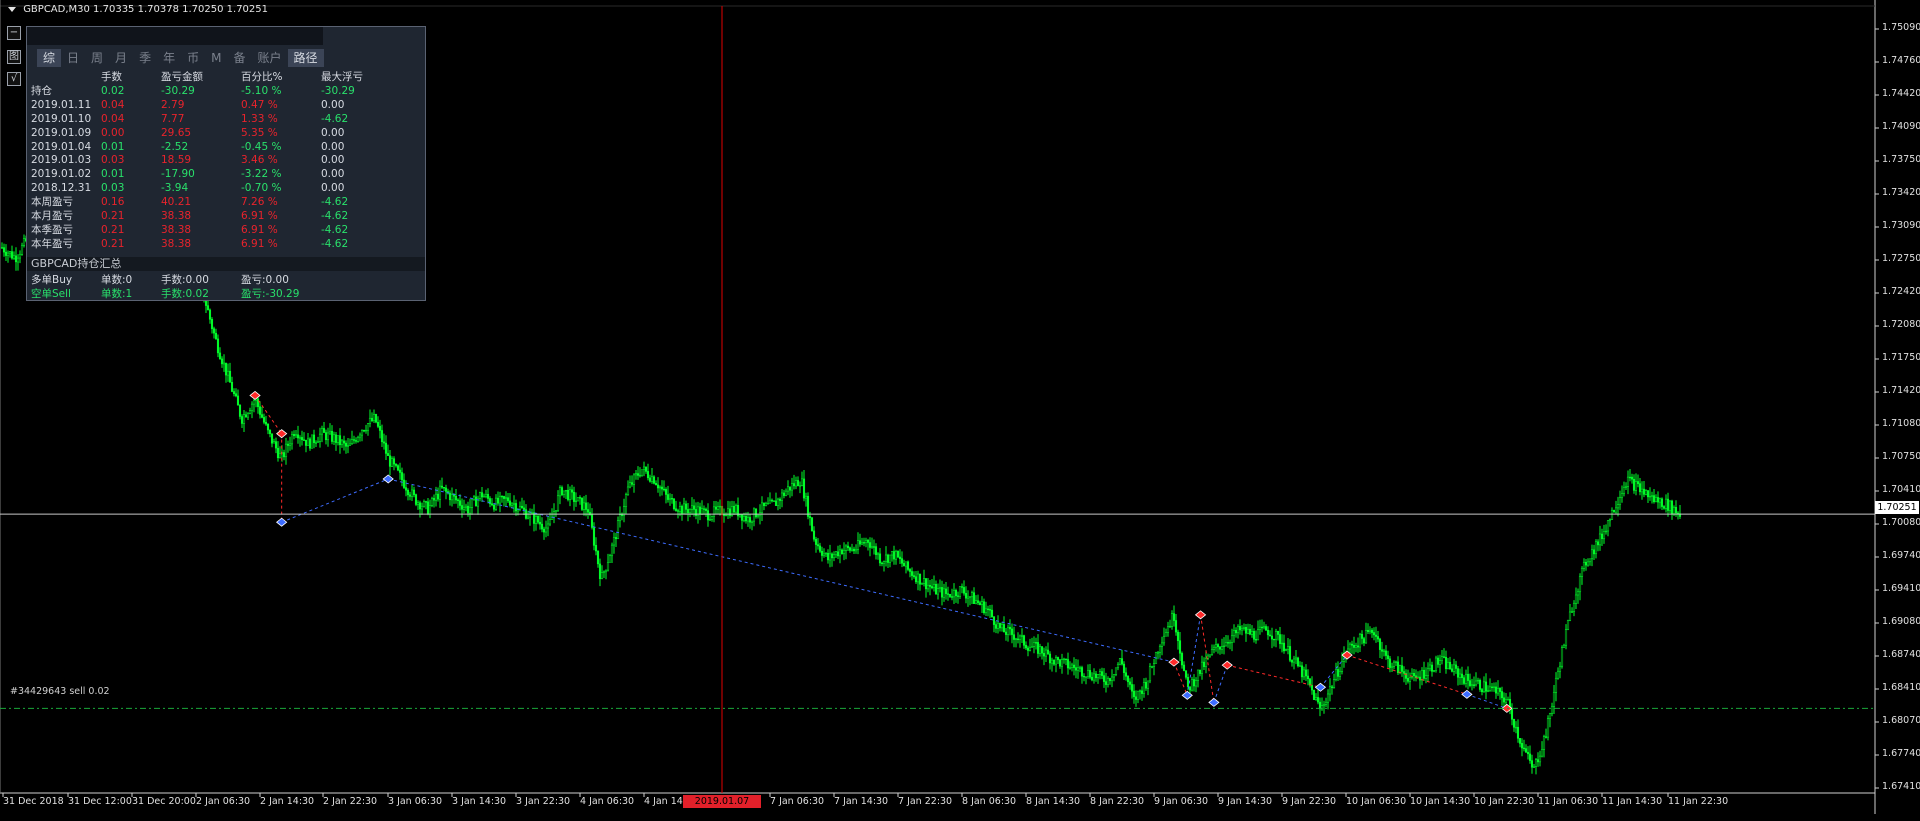 This screenshot has height=821, width=1920. What do you see at coordinates (97, 58) in the screenshot?
I see `tab-2: 周` at bounding box center [97, 58].